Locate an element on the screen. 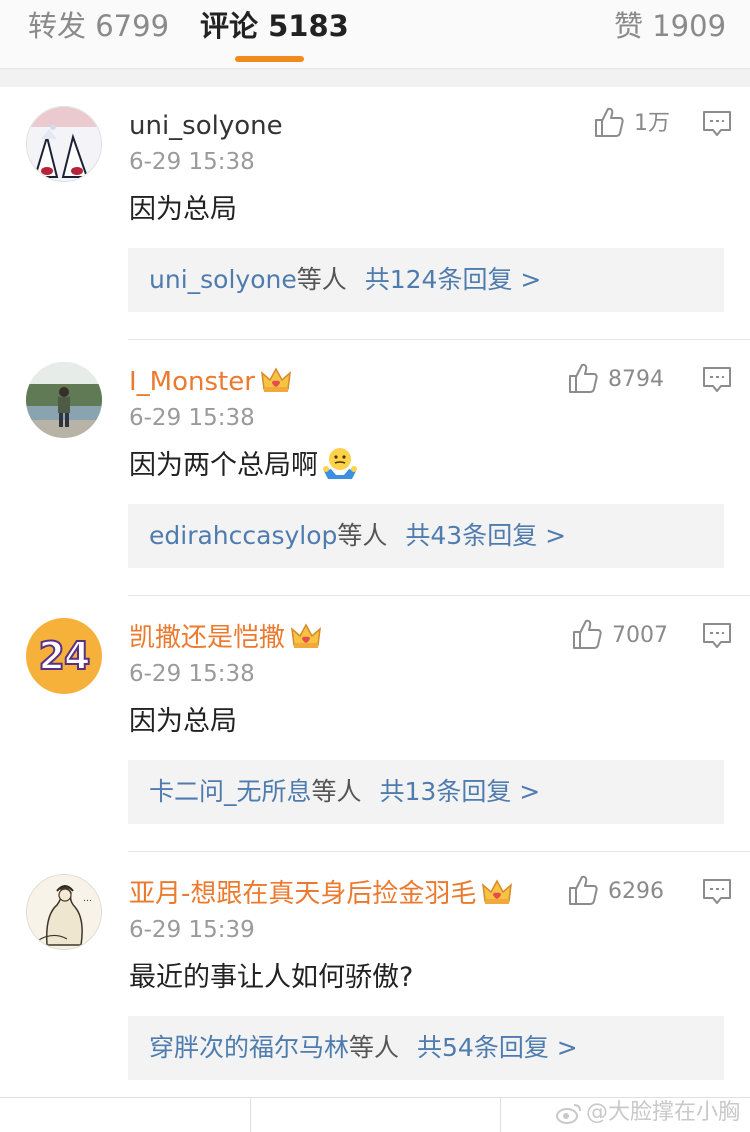 The width and height of the screenshot is (750, 1132). reply-preview: uni_solyone等人 共124条回复 > is located at coordinates (426, 280).